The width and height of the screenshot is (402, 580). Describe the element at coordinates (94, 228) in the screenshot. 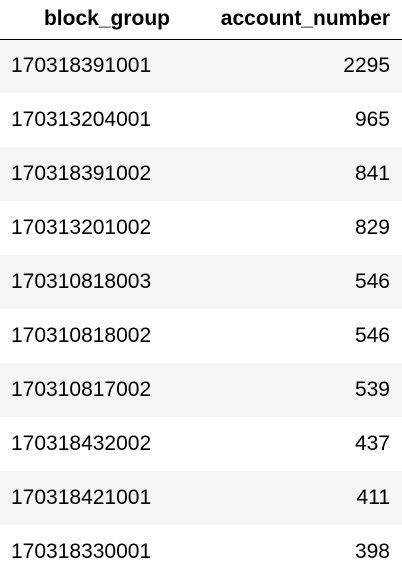

I see `cell-block-group: 170313201002` at that location.